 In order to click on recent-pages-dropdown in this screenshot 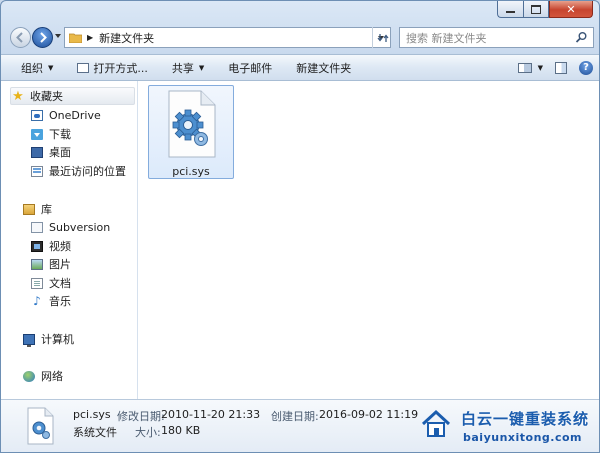, I will do `click(58, 36)`.